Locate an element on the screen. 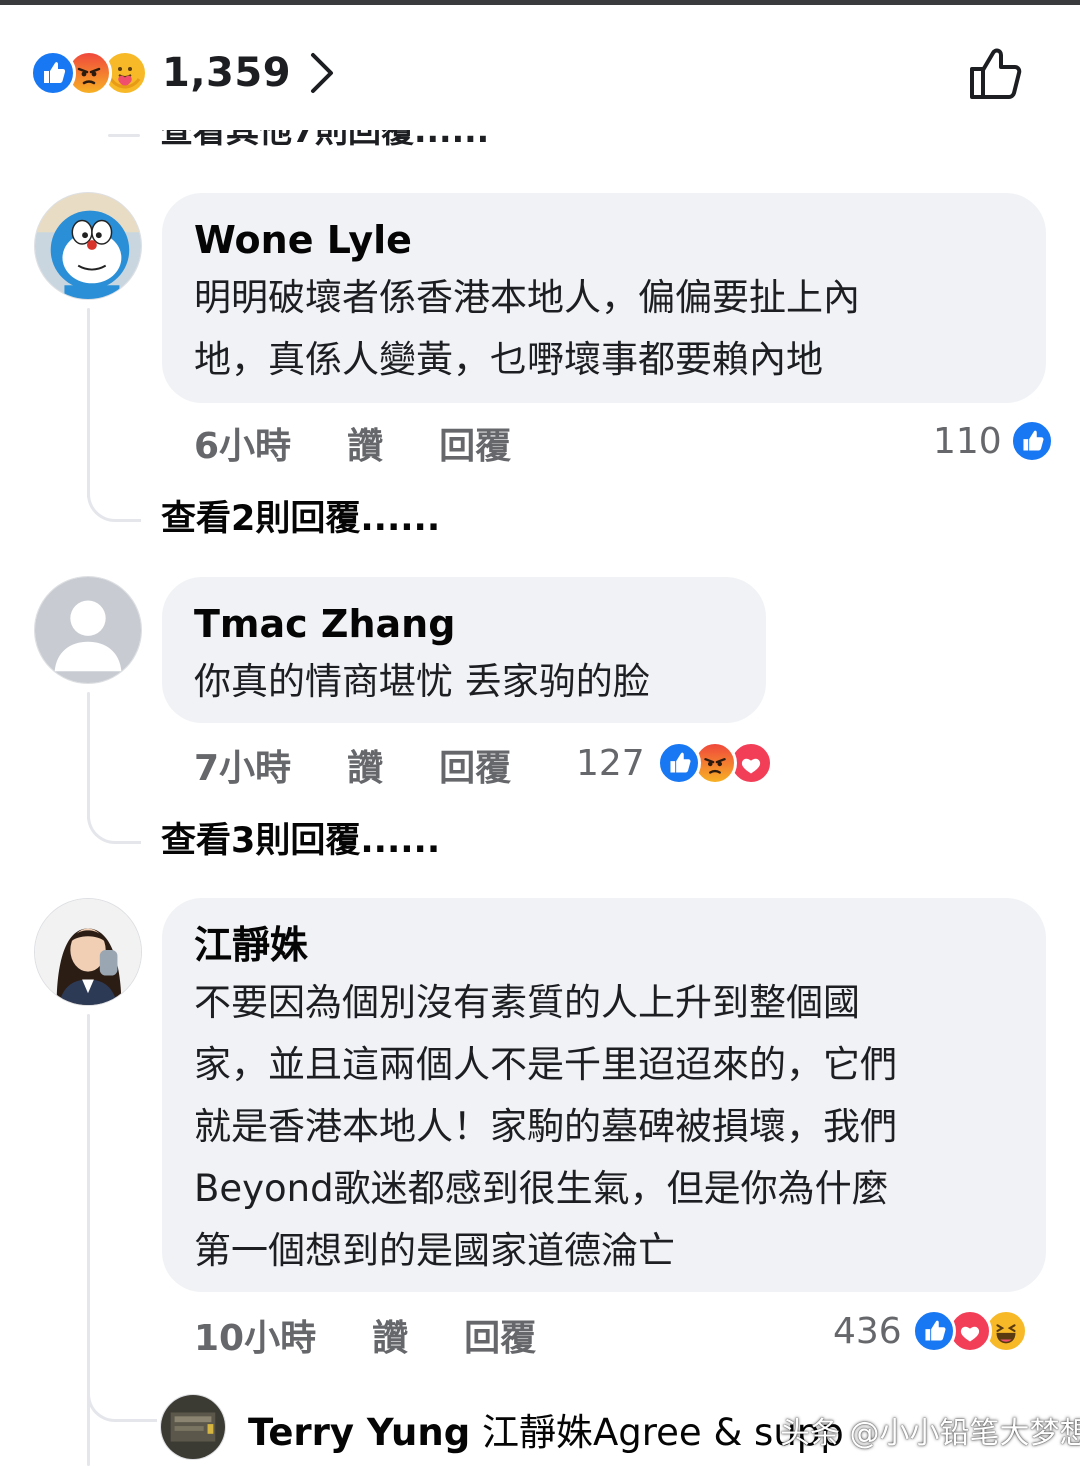 Image resolution: width=1080 pixels, height=1466 pixels. comment-meta: 6小時 讚 回覆 is located at coordinates (352, 443).